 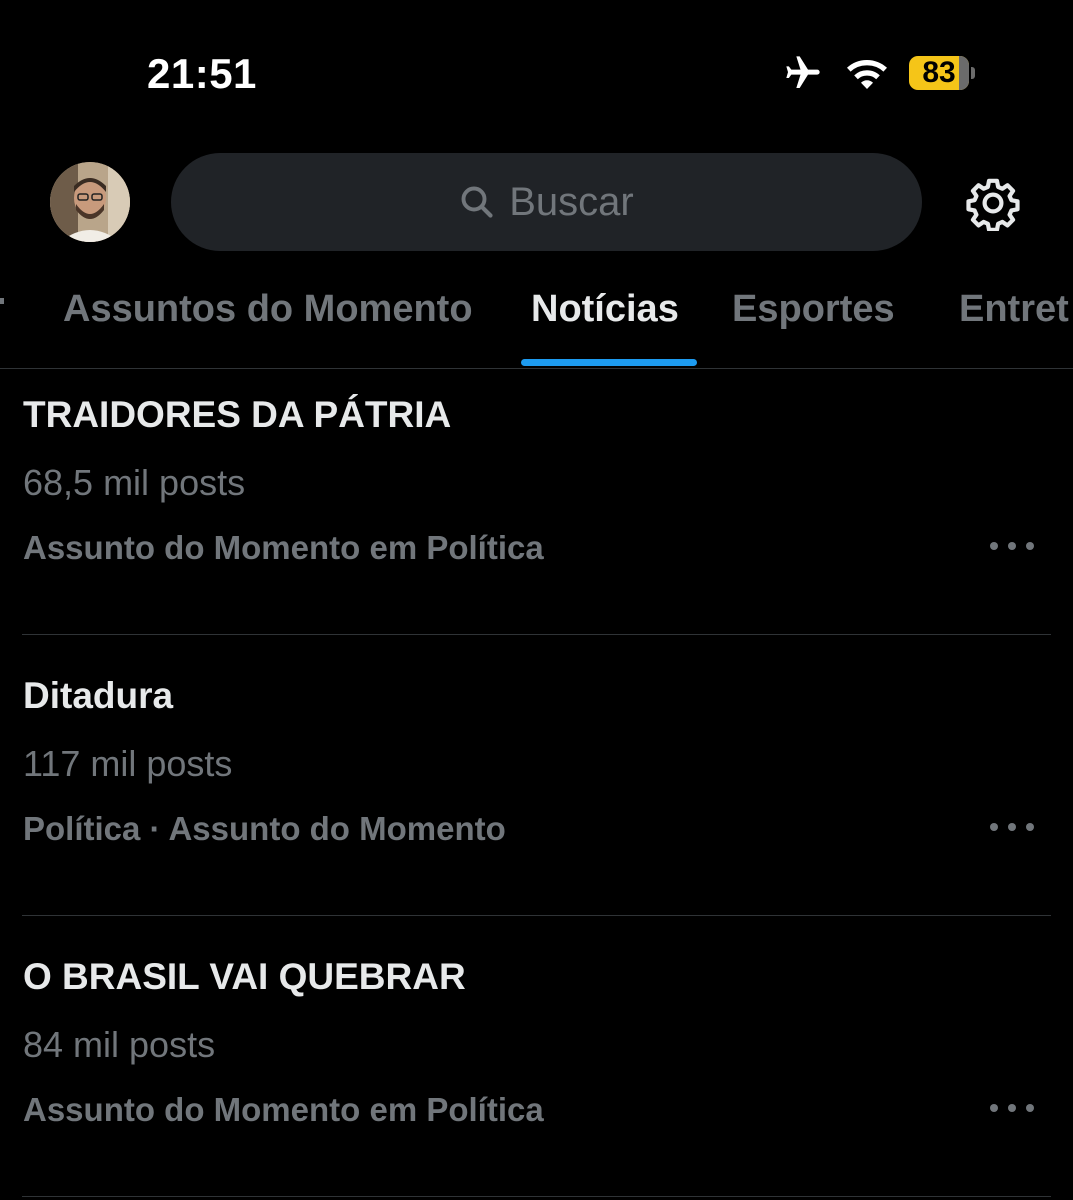 I want to click on trend-post-count: 68,5 mil posts, so click(x=134, y=482).